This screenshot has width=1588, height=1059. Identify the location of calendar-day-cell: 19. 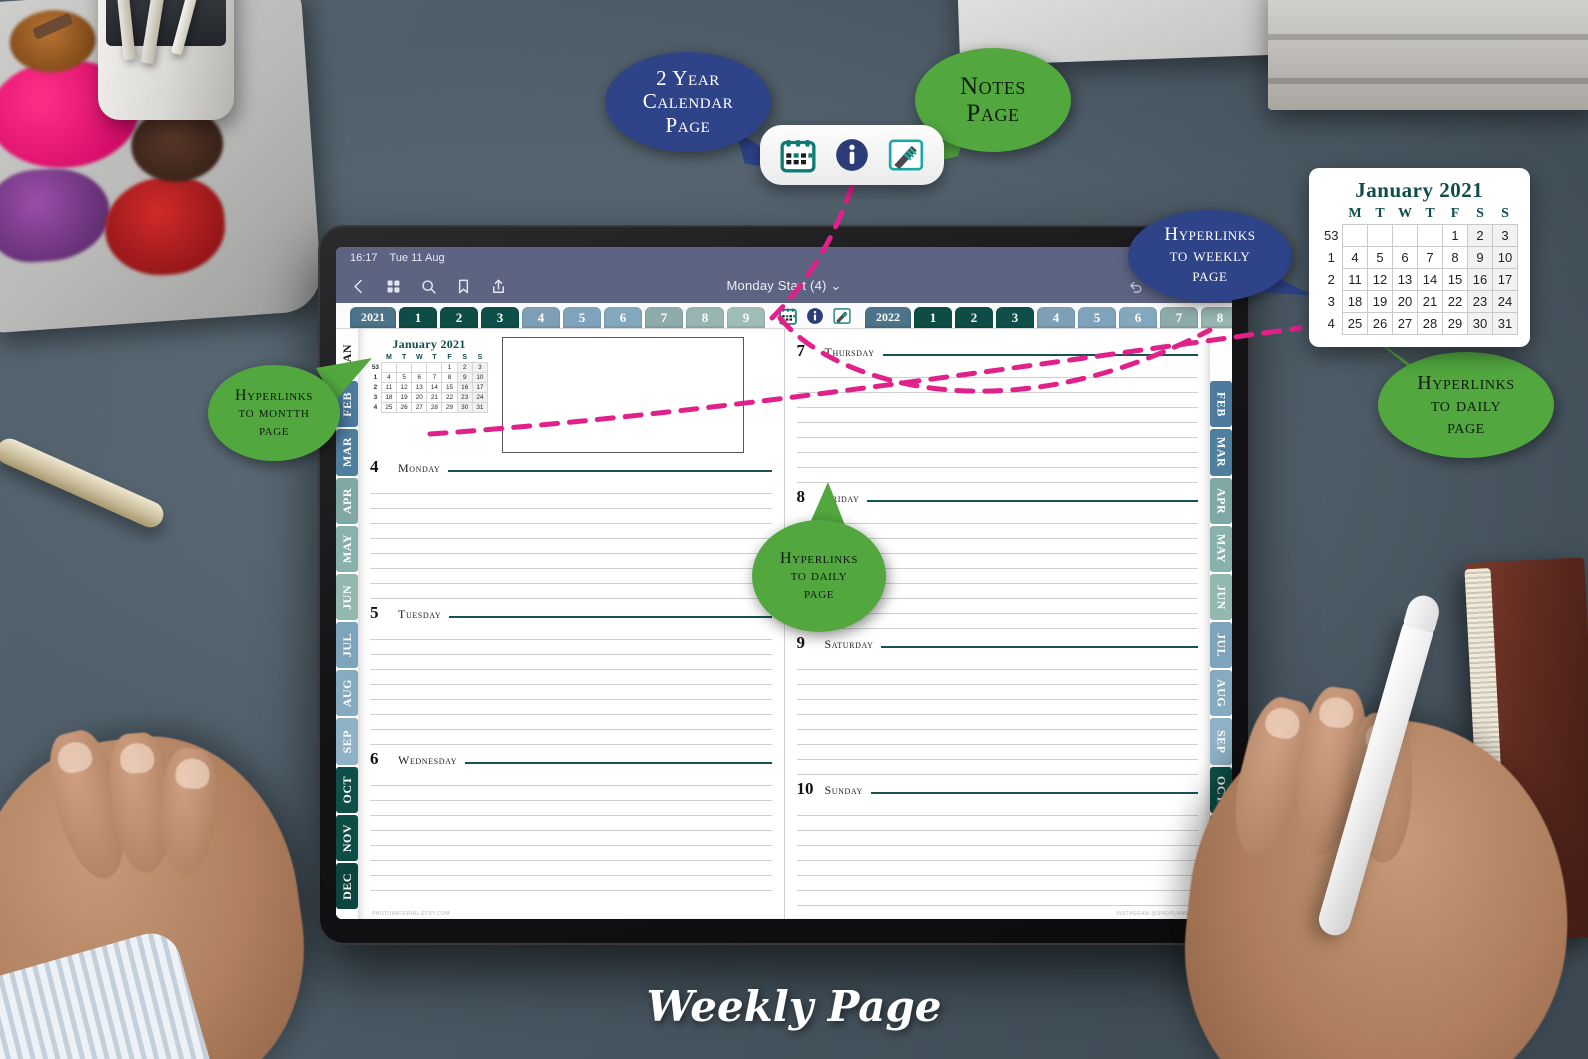
(1380, 301).